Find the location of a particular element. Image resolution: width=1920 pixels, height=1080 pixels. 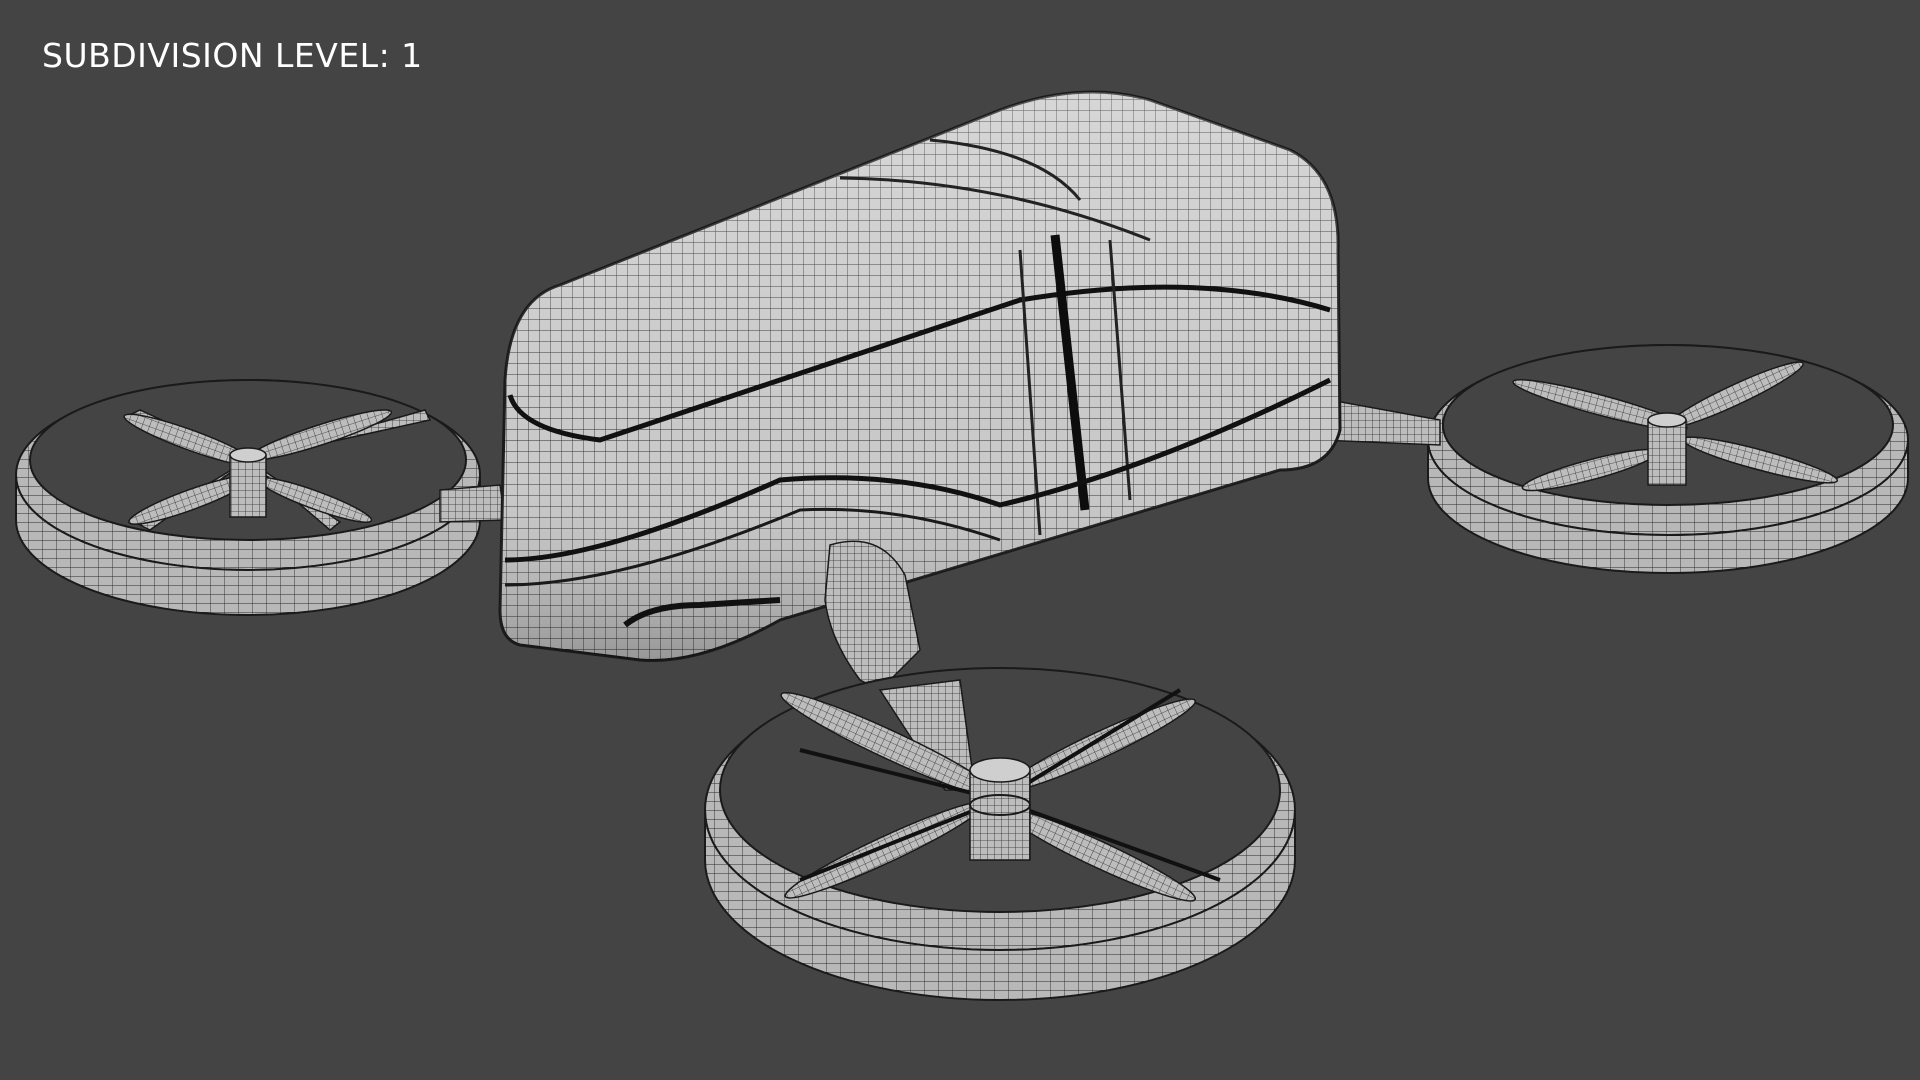

front-rotor-duct is located at coordinates (1000, 834).